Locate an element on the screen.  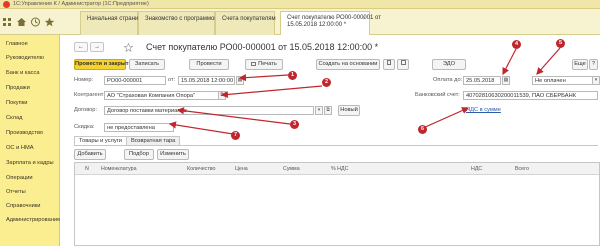
column-header-amount: Сумма is located at coordinates (291, 169).